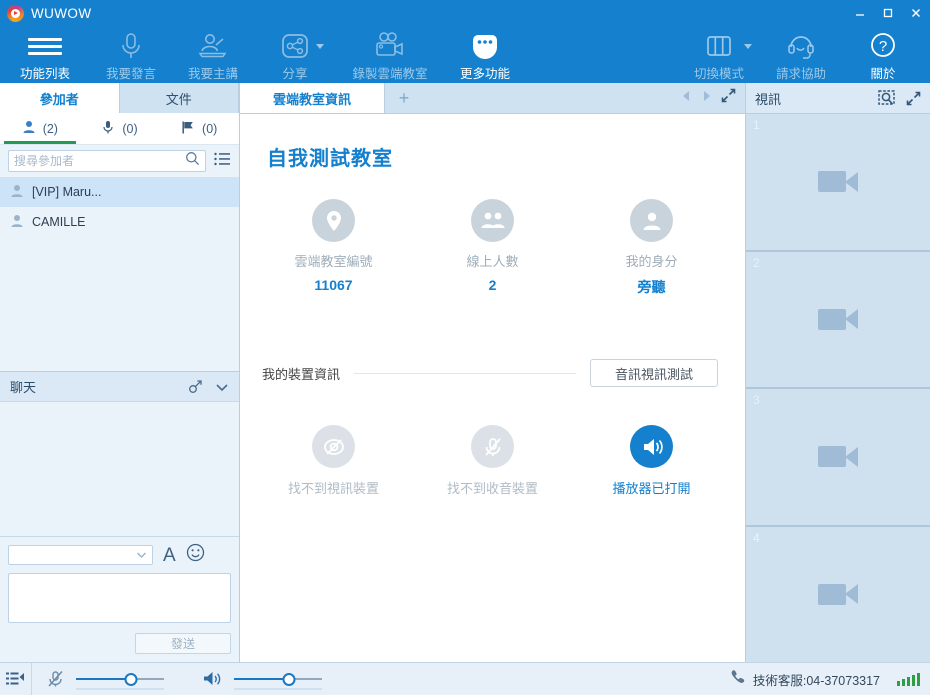 This screenshot has height=695, width=930. I want to click on toolbar-item-speak: 我要發言, so click(131, 55).